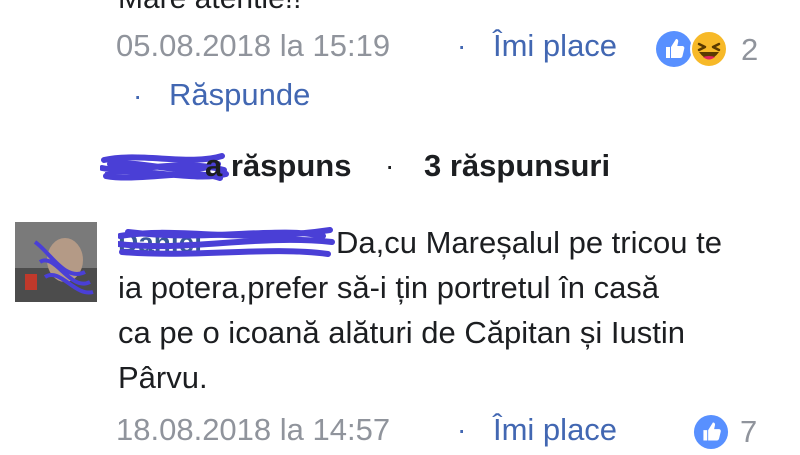  I want to click on reply-link: Răspunde, so click(239, 95).